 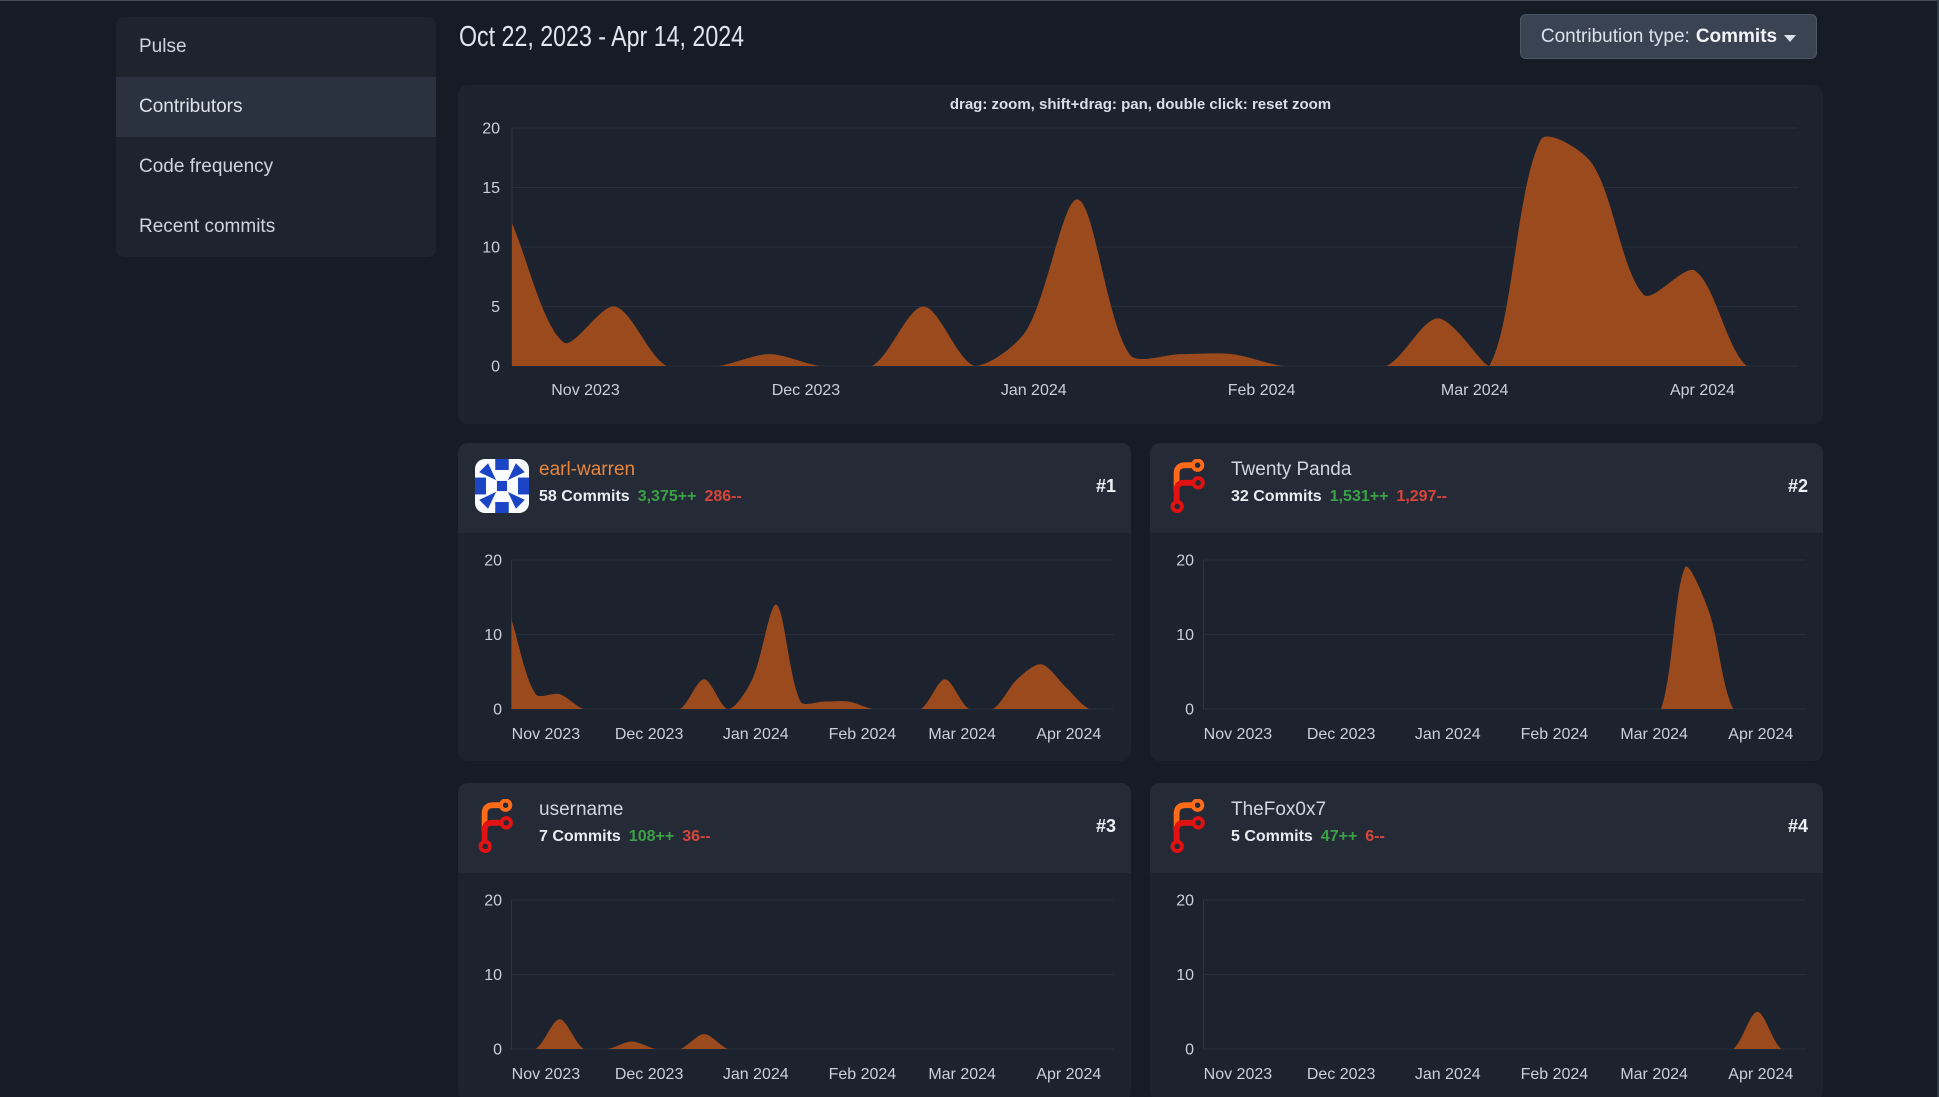 What do you see at coordinates (276, 47) in the screenshot?
I see `sidebar-item-pulse: Pulse` at bounding box center [276, 47].